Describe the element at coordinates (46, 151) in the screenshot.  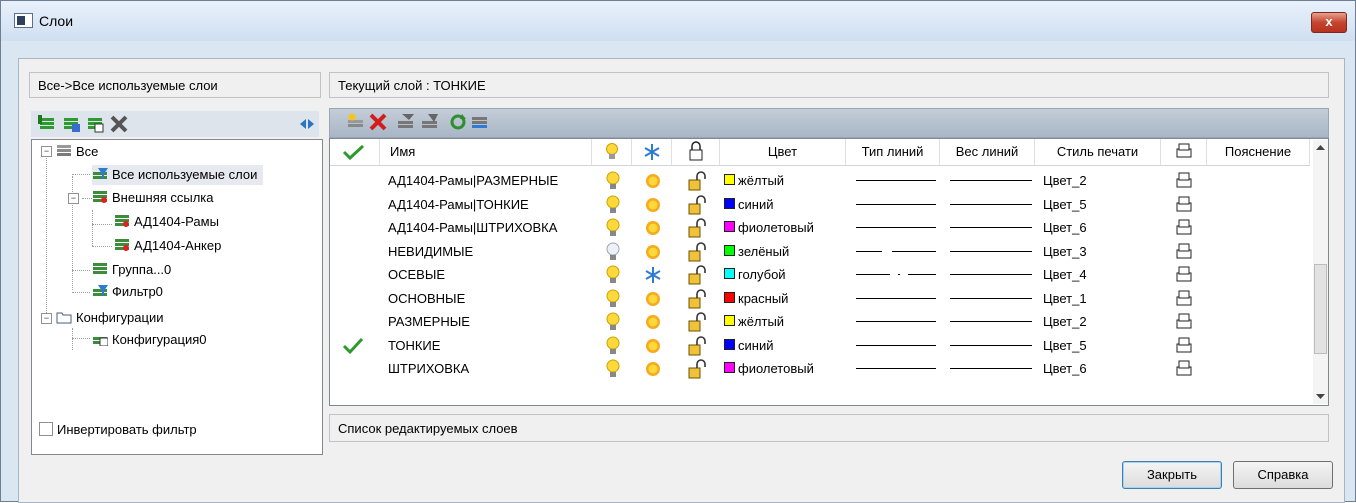
I see `collapse-all-button: −` at that location.